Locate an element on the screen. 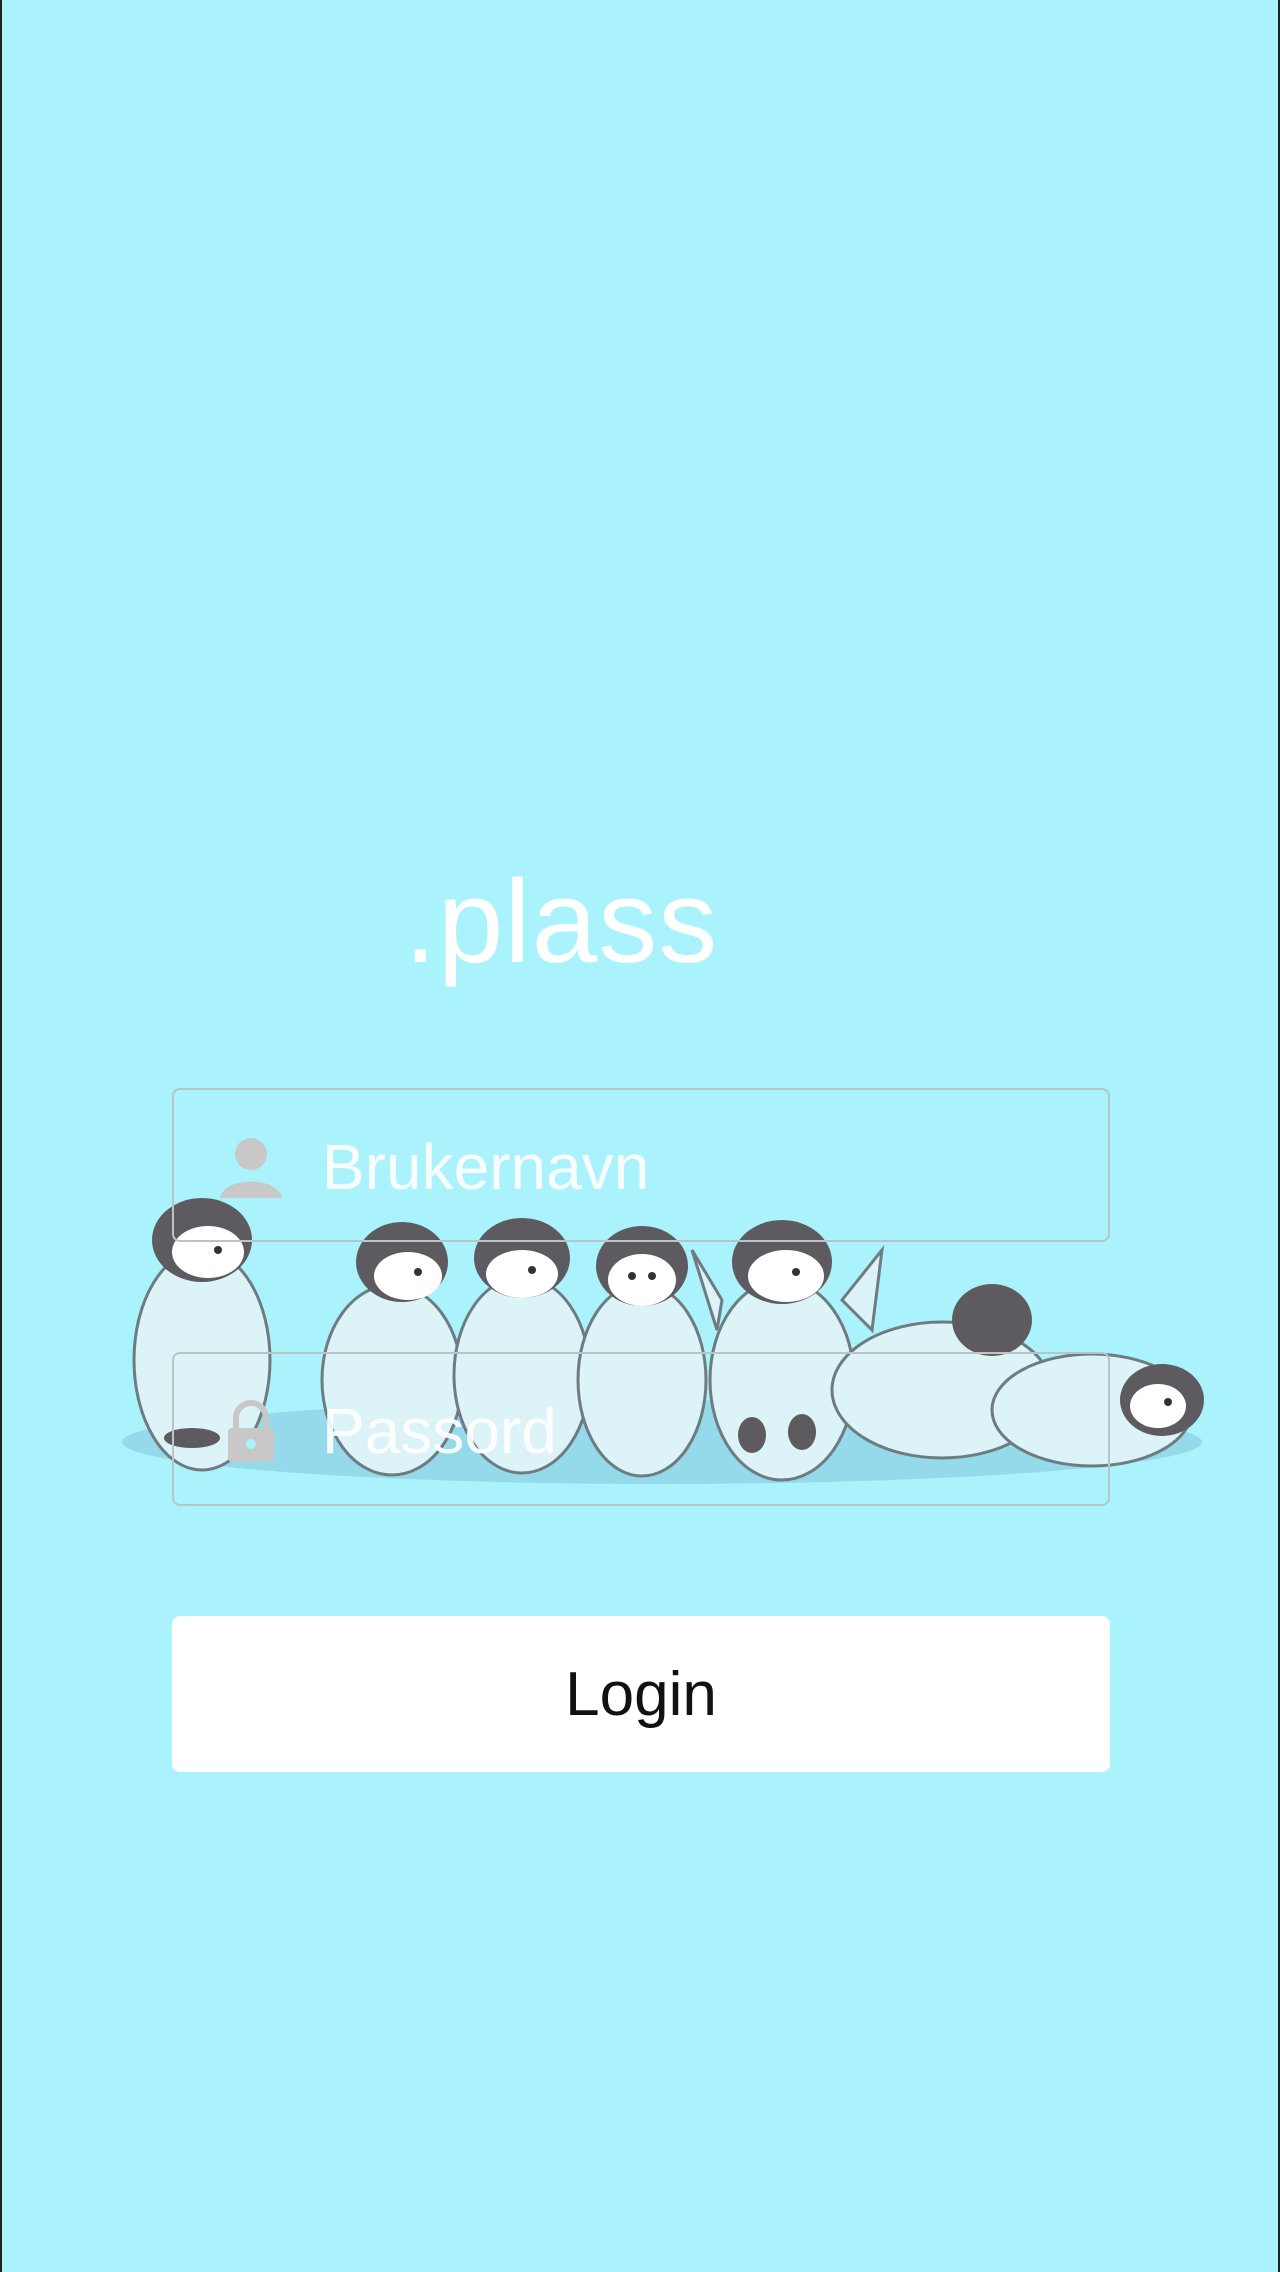 This screenshot has height=2272, width=1280. lock-icon is located at coordinates (251, 1431).